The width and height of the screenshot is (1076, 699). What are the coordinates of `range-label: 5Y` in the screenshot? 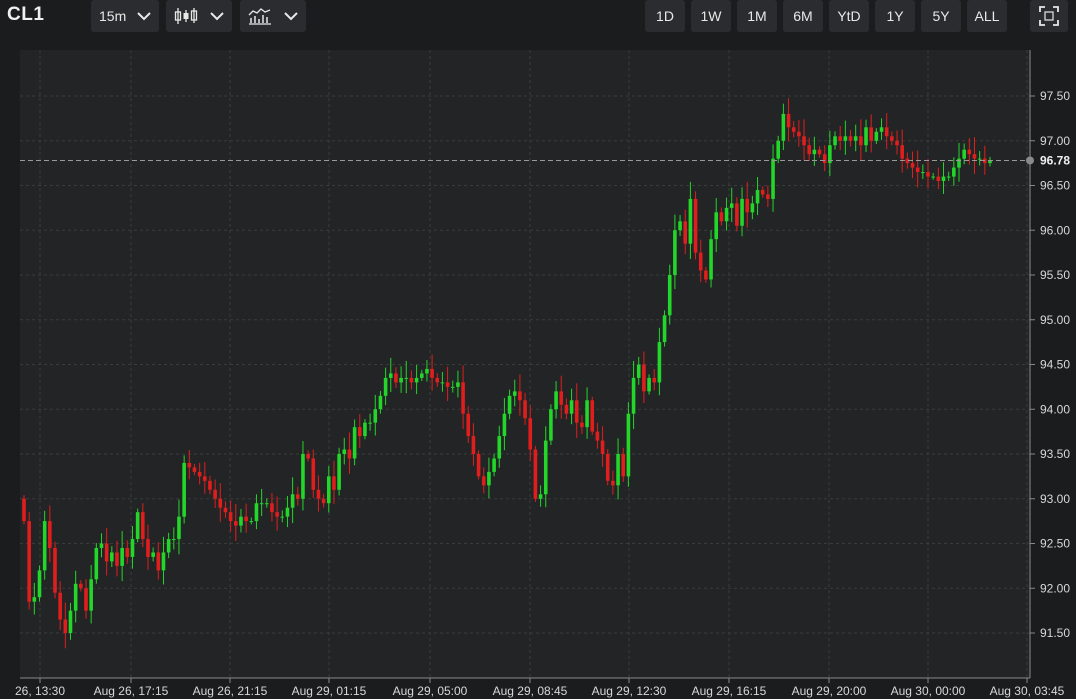 It's located at (941, 16).